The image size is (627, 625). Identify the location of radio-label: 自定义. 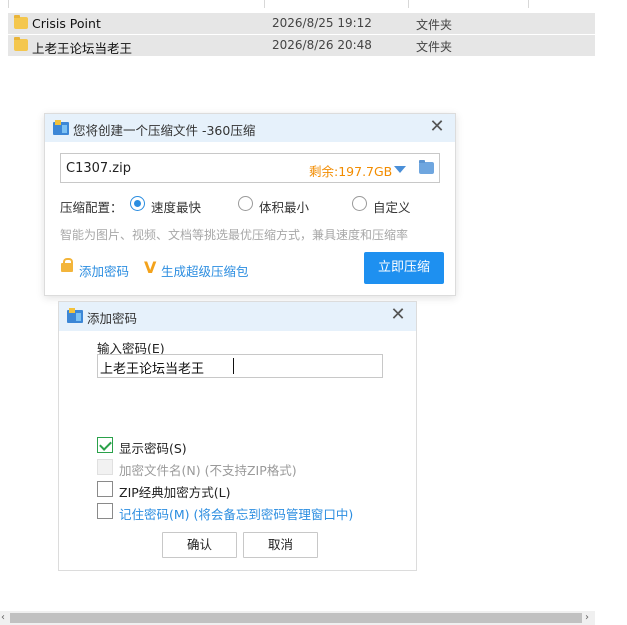
(392, 206).